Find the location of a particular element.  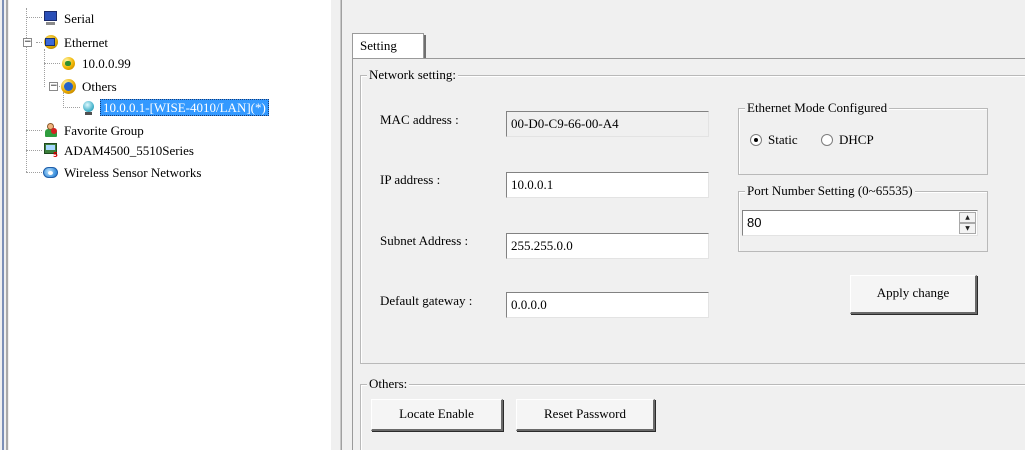

port-number-spinner: 80 ▲ ▼ is located at coordinates (860, 223).